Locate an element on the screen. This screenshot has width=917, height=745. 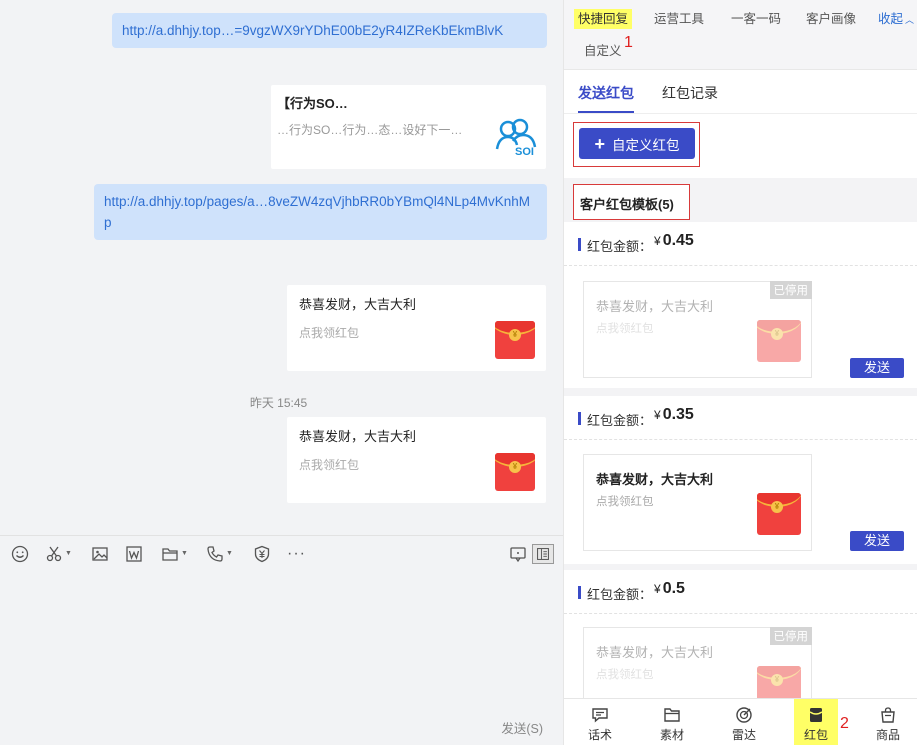
tab-red-packet-records: 红包记录 is located at coordinates (690, 93).